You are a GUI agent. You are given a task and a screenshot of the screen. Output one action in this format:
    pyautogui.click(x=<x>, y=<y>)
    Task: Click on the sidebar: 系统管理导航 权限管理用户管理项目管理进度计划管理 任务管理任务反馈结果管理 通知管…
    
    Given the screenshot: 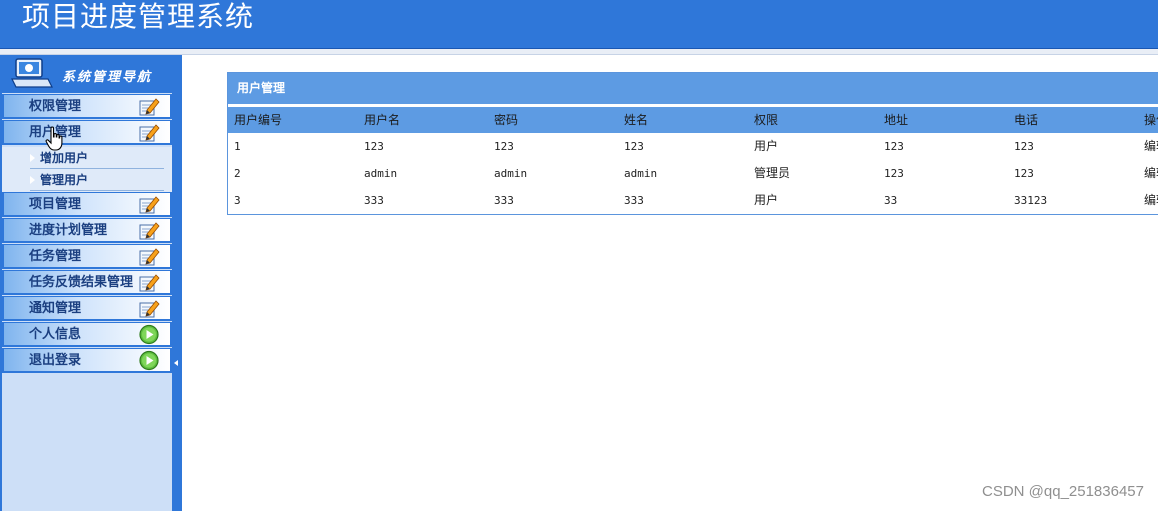 What is the action you would take?
    pyautogui.click(x=91, y=283)
    